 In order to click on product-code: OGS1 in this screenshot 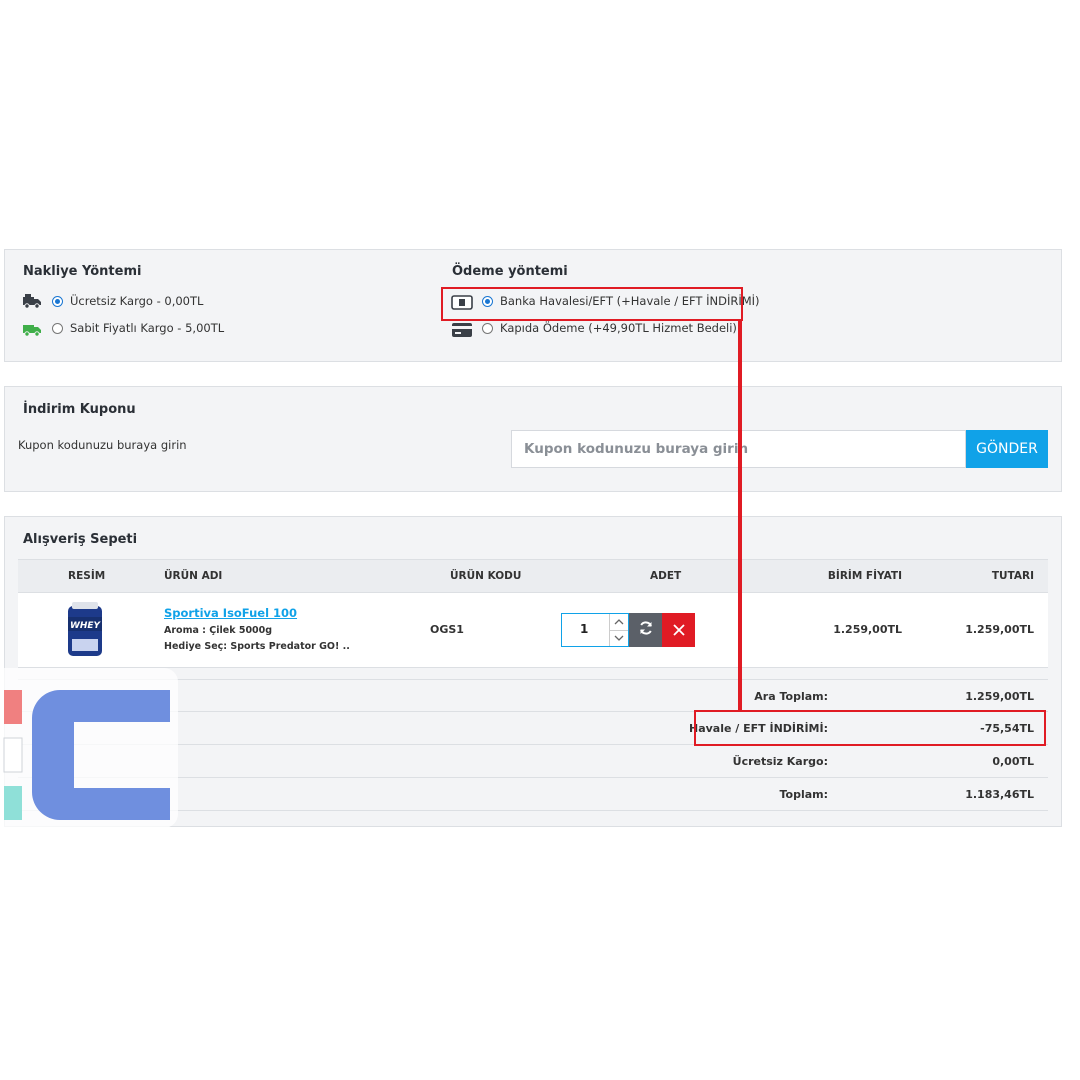, I will do `click(447, 629)`.